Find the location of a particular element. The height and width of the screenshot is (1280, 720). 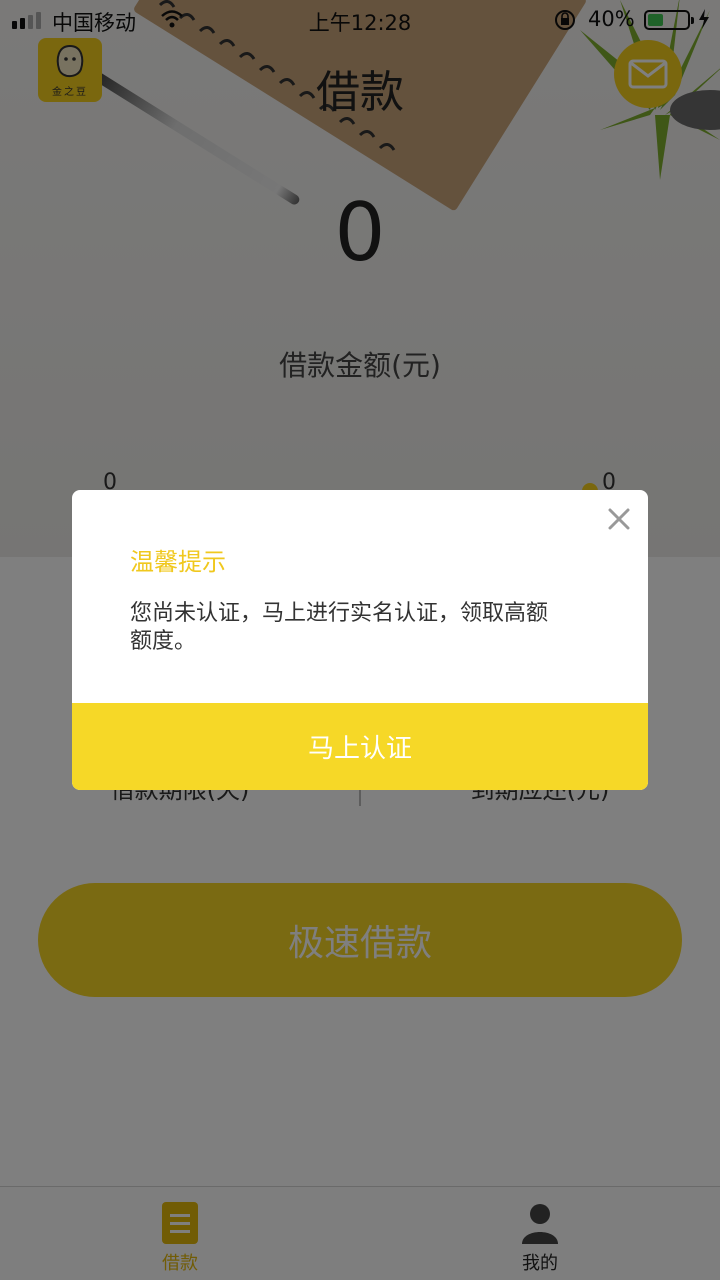

dialog-message: 您尚未认证，马上进行实名认证，领取高额额度。 is located at coordinates (339, 627).